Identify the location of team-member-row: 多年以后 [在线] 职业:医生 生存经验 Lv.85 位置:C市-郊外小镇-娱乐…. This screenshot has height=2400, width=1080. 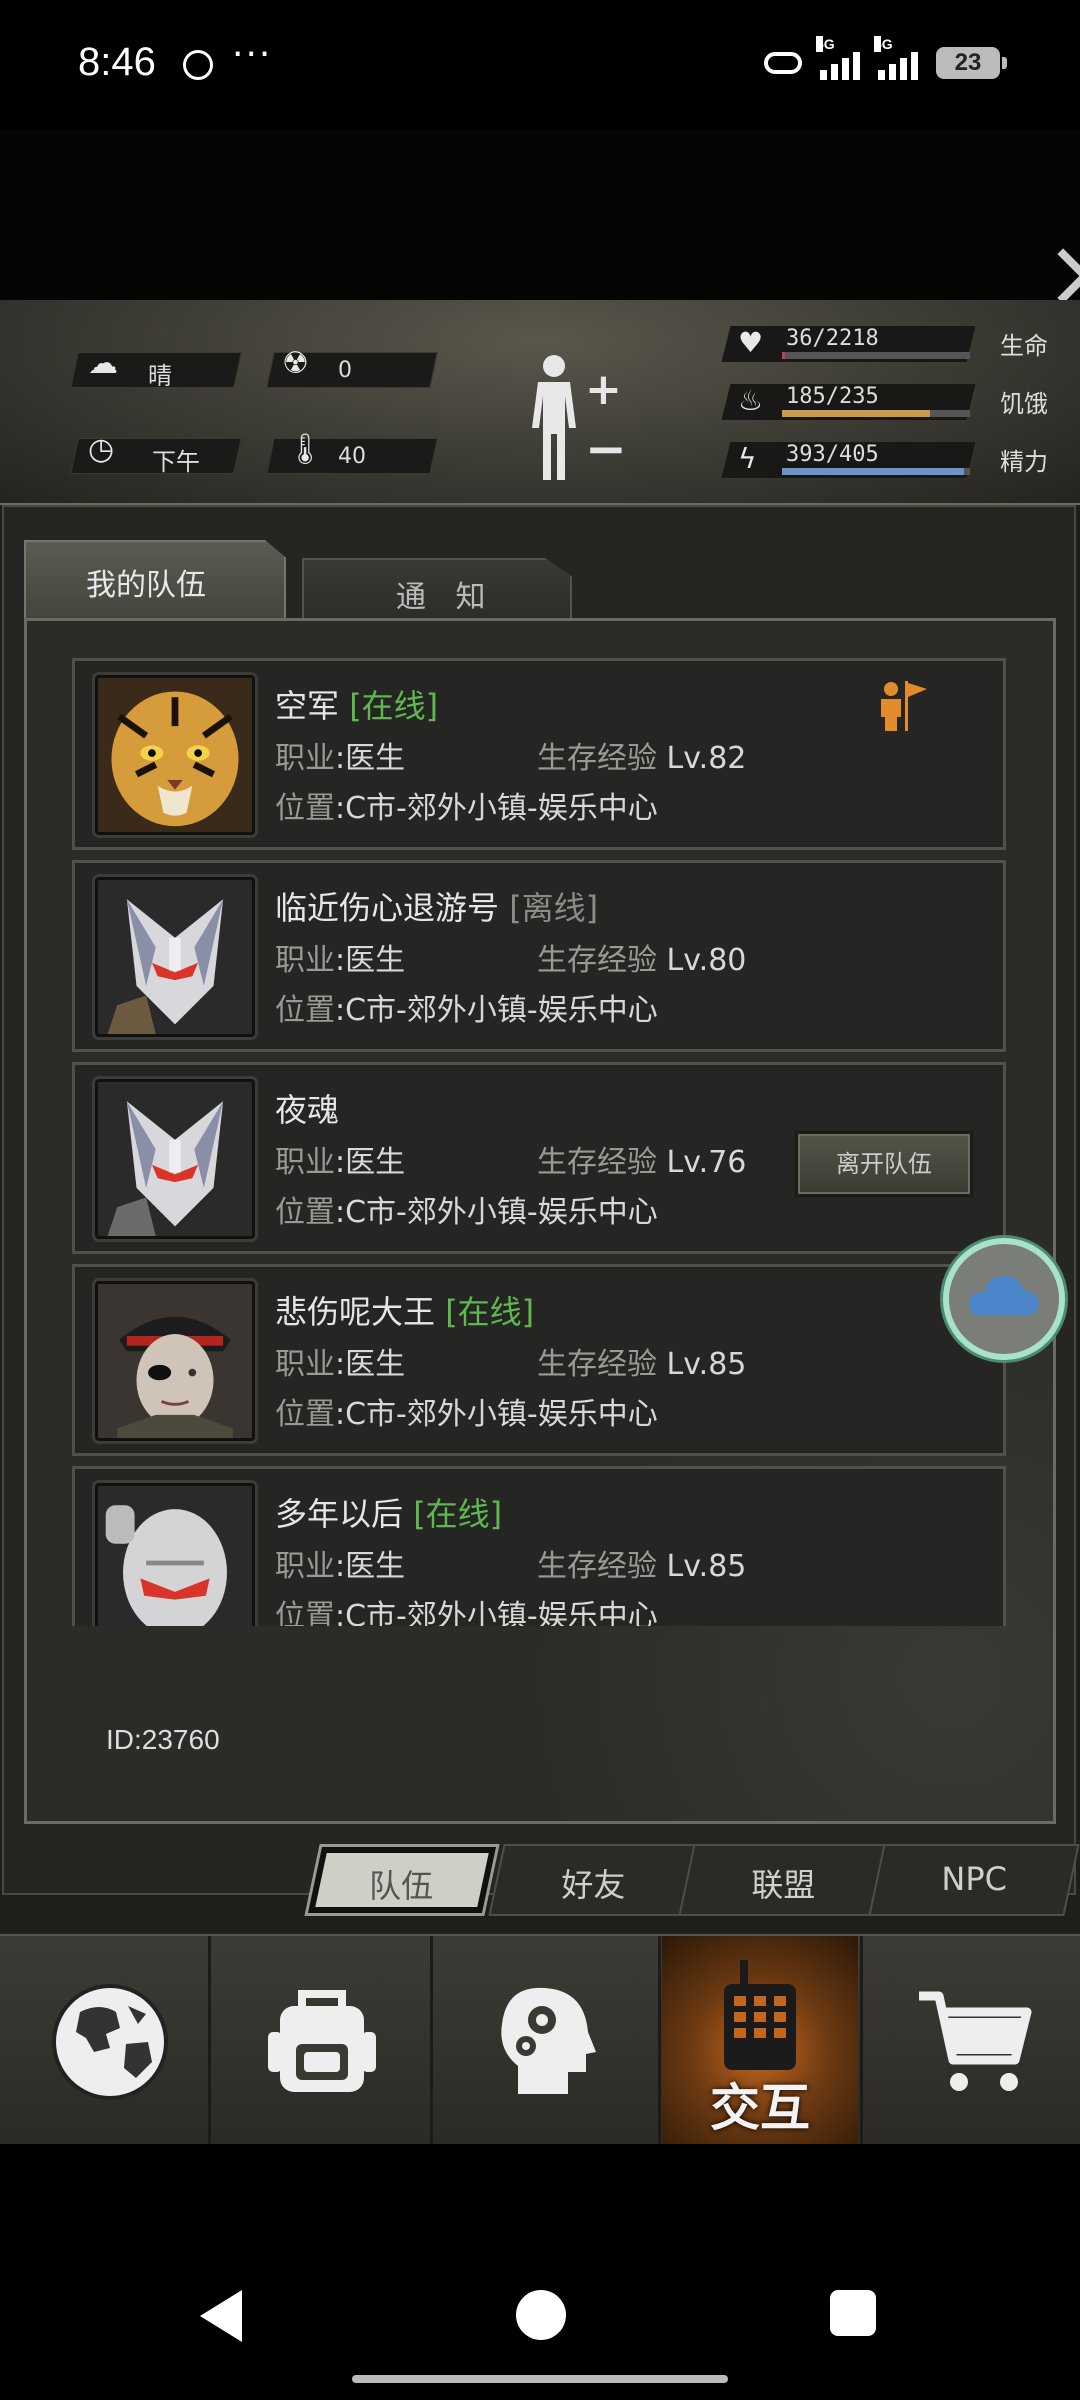
(539, 1546).